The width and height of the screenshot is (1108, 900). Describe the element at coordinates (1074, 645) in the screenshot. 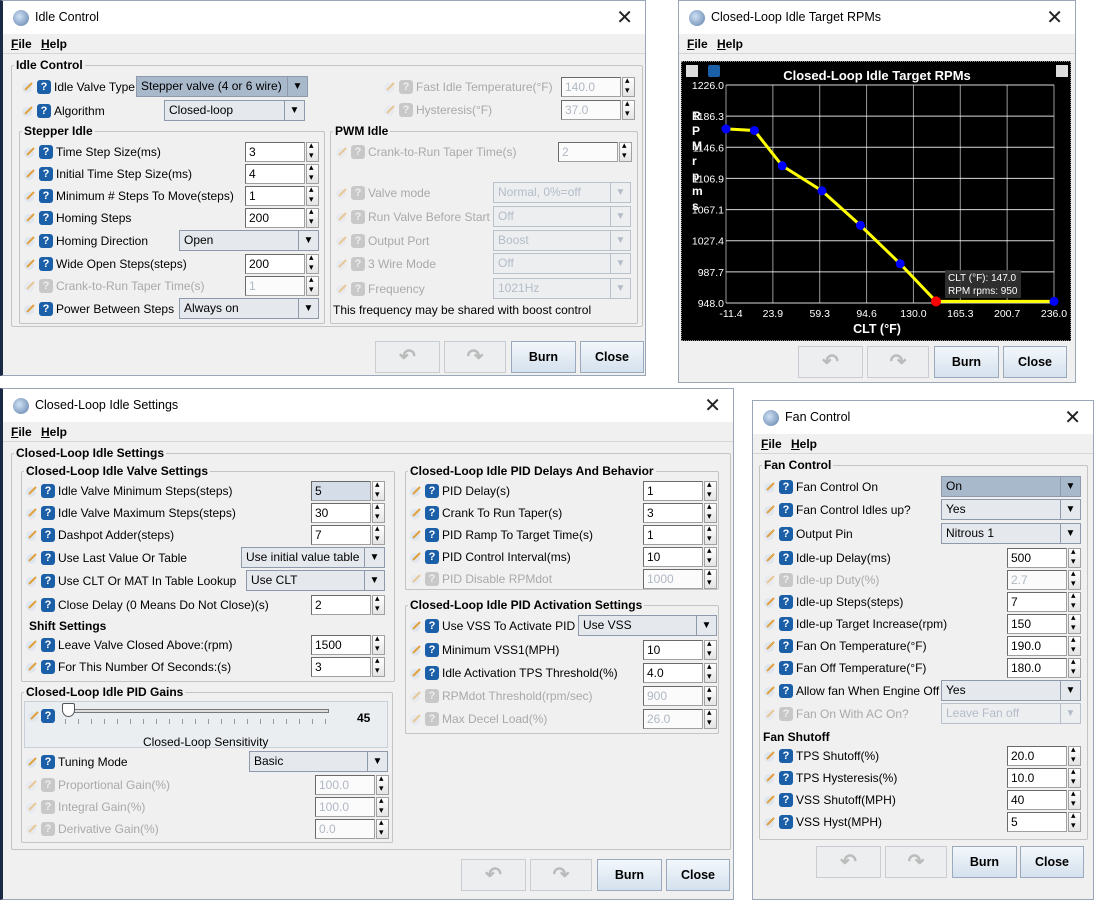

I see `spinner-fan-on-temperature-f` at that location.